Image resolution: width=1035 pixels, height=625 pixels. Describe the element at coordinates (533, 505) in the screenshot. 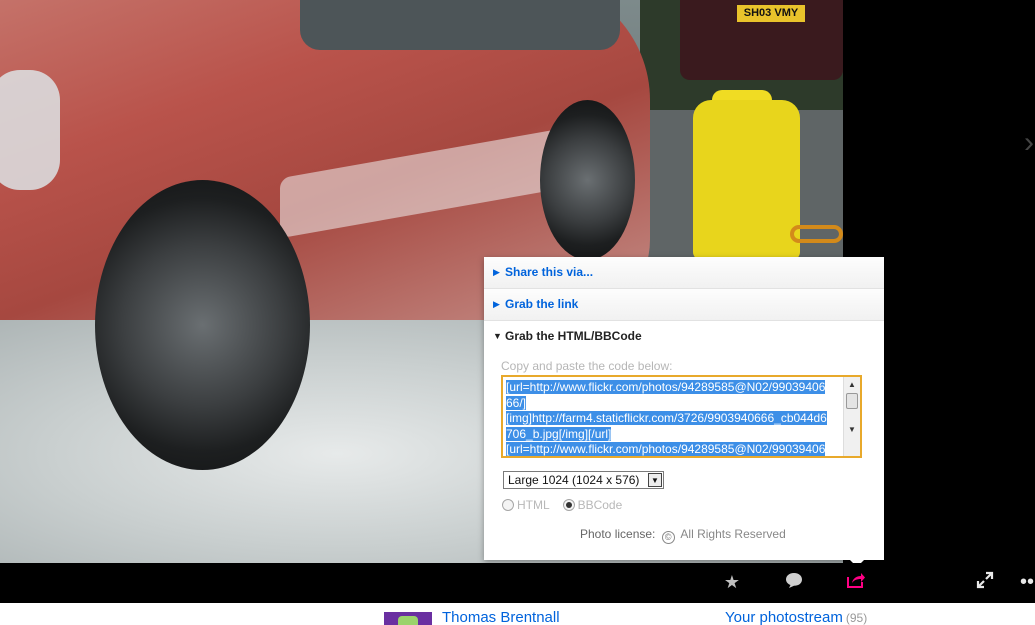

I see `html-radio-label: HTML` at that location.